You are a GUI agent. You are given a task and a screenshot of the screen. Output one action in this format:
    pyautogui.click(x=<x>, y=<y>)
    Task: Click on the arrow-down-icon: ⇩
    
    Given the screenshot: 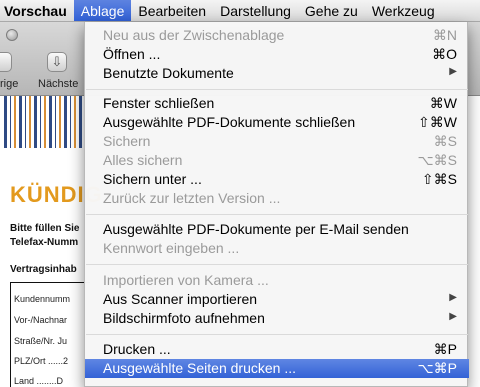 What is the action you would take?
    pyautogui.click(x=57, y=61)
    